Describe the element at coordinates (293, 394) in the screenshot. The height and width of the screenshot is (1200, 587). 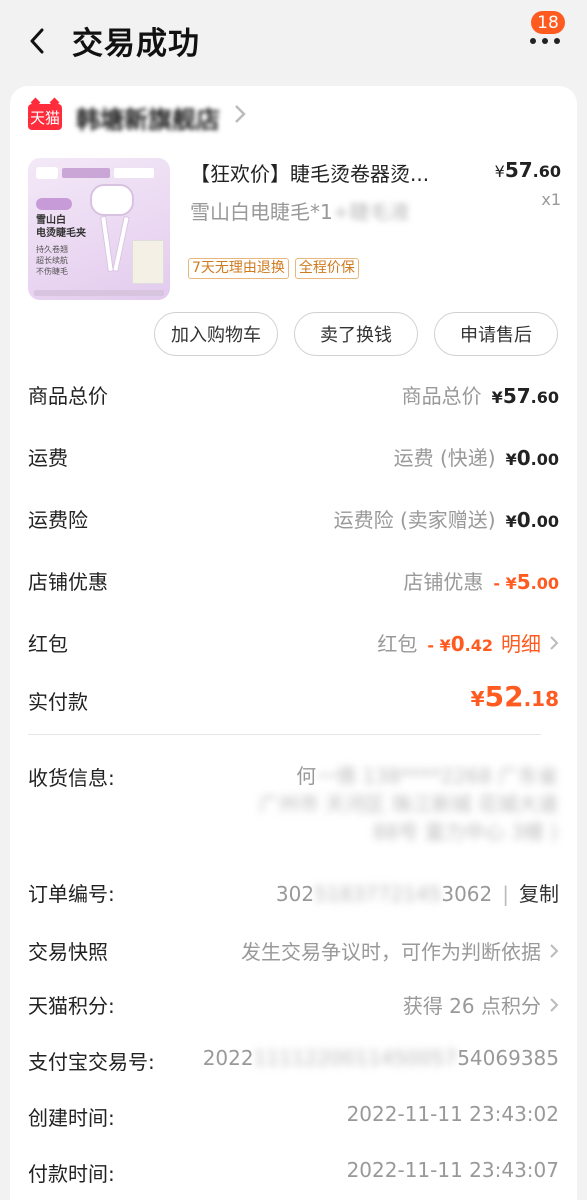
I see `row-total-price: 商品总价 商品总价 ¥57.60` at that location.